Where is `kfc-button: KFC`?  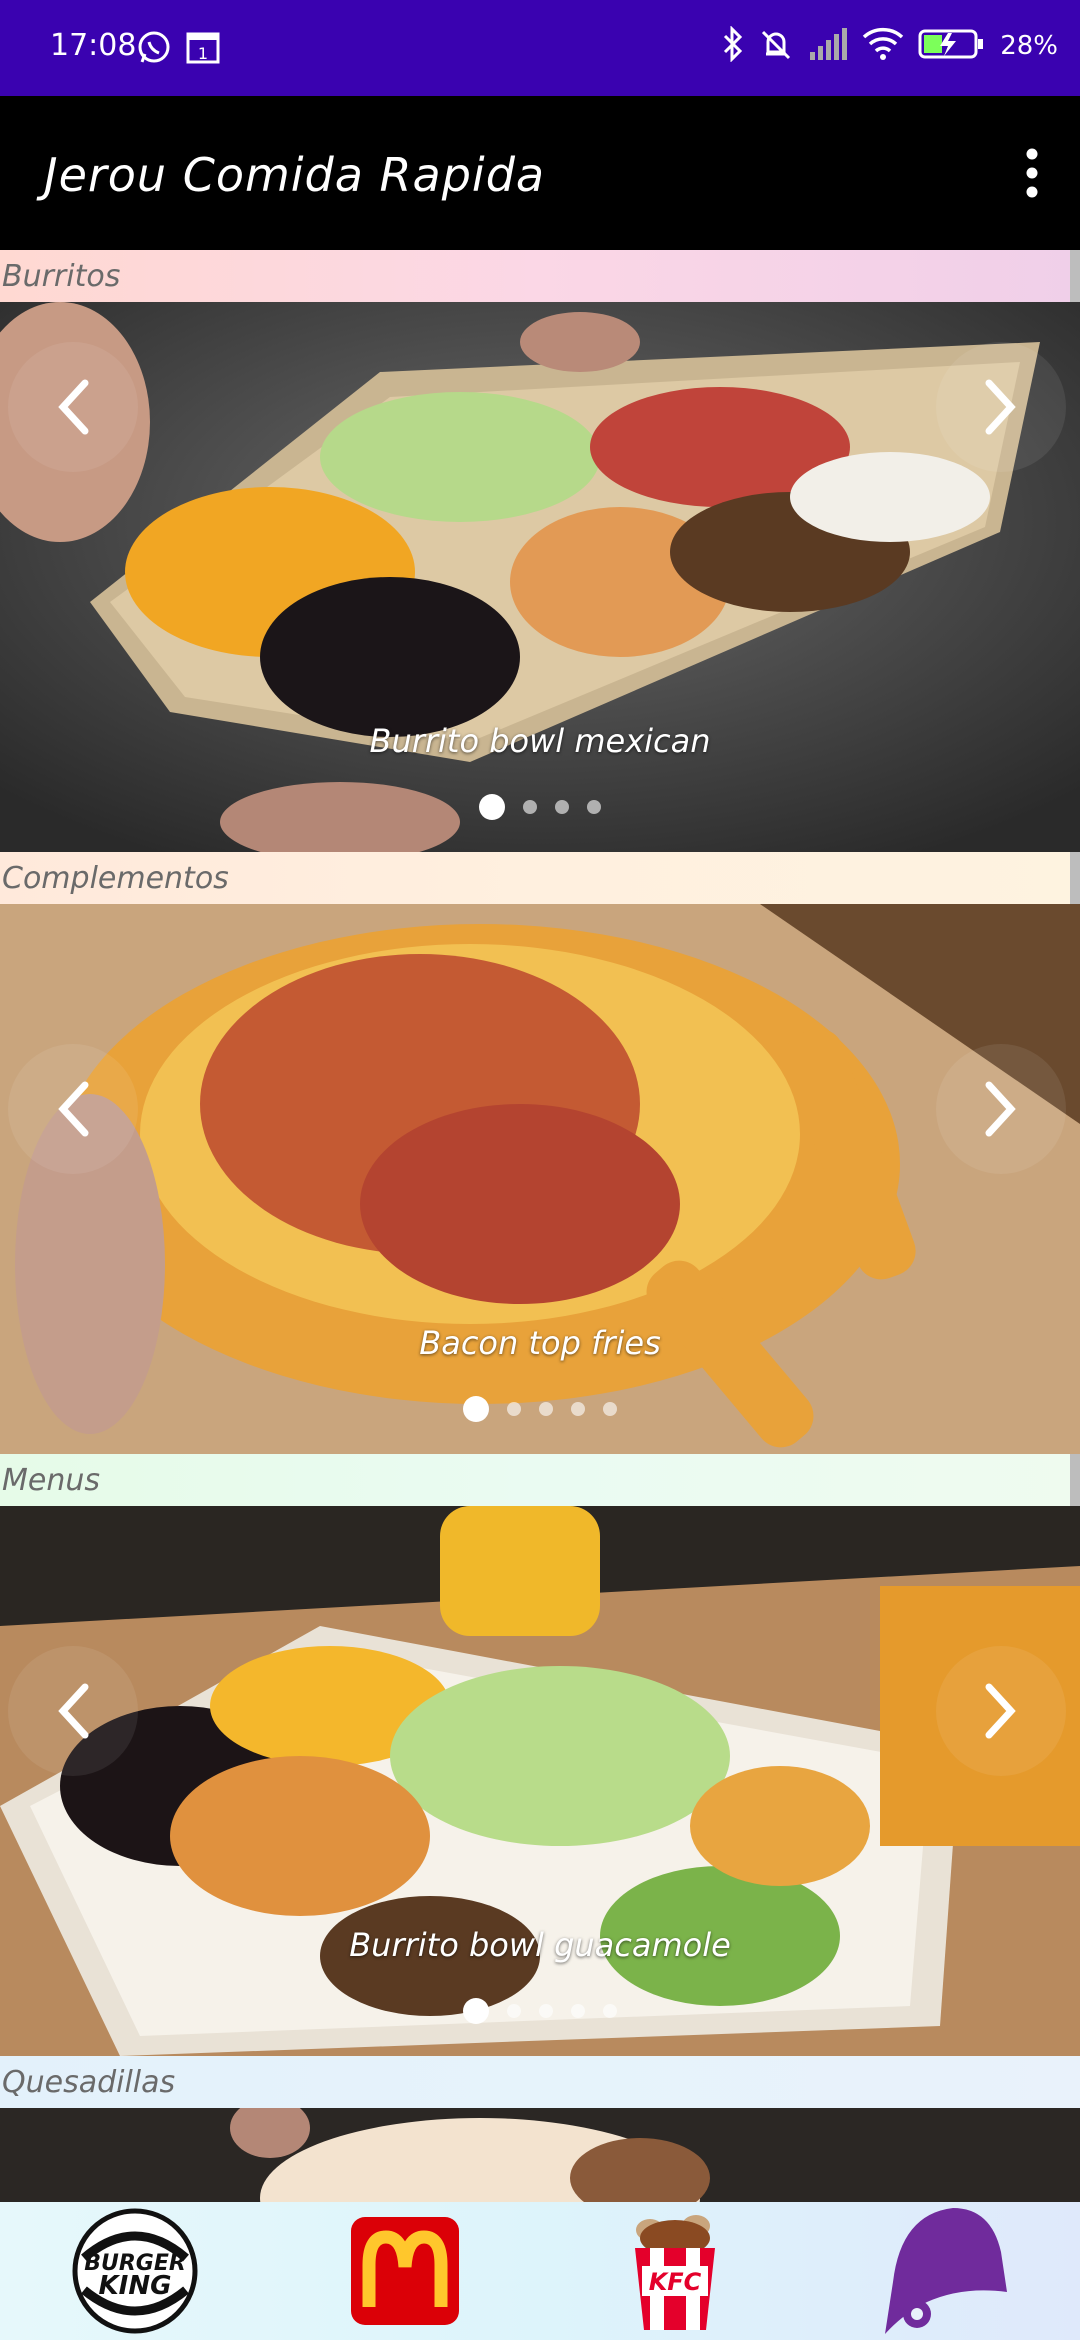 kfc-button: KFC is located at coordinates (675, 2271).